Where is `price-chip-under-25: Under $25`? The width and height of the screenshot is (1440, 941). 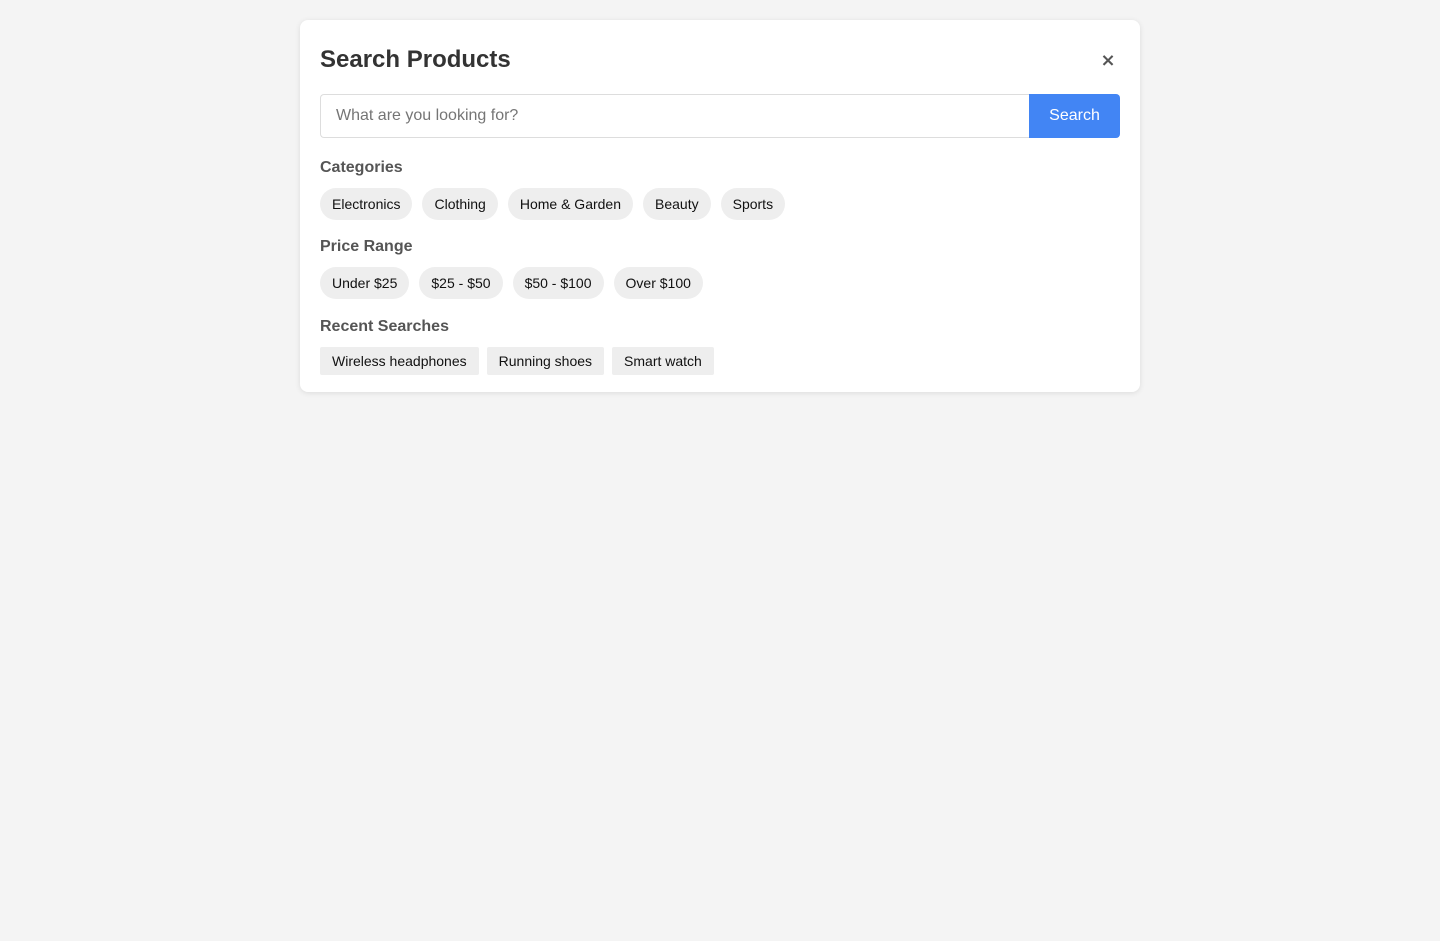 price-chip-under-25: Under $25 is located at coordinates (365, 283).